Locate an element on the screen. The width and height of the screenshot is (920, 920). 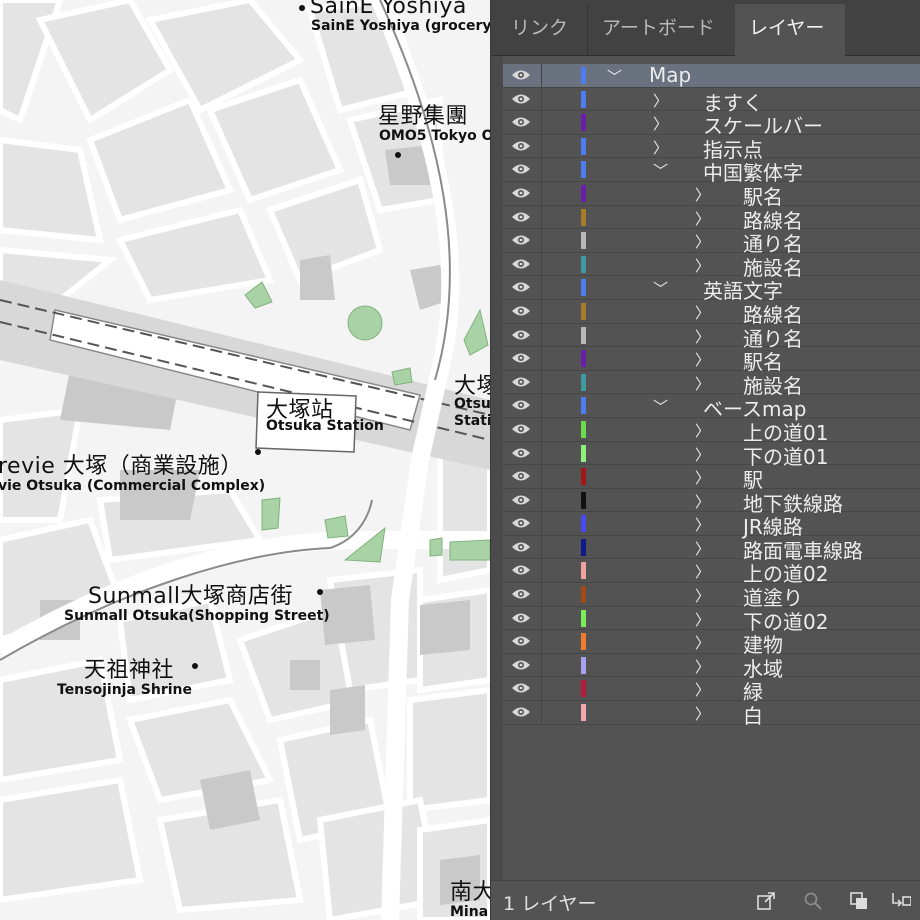
layer-row: 〉道塗り is located at coordinates (711, 596).